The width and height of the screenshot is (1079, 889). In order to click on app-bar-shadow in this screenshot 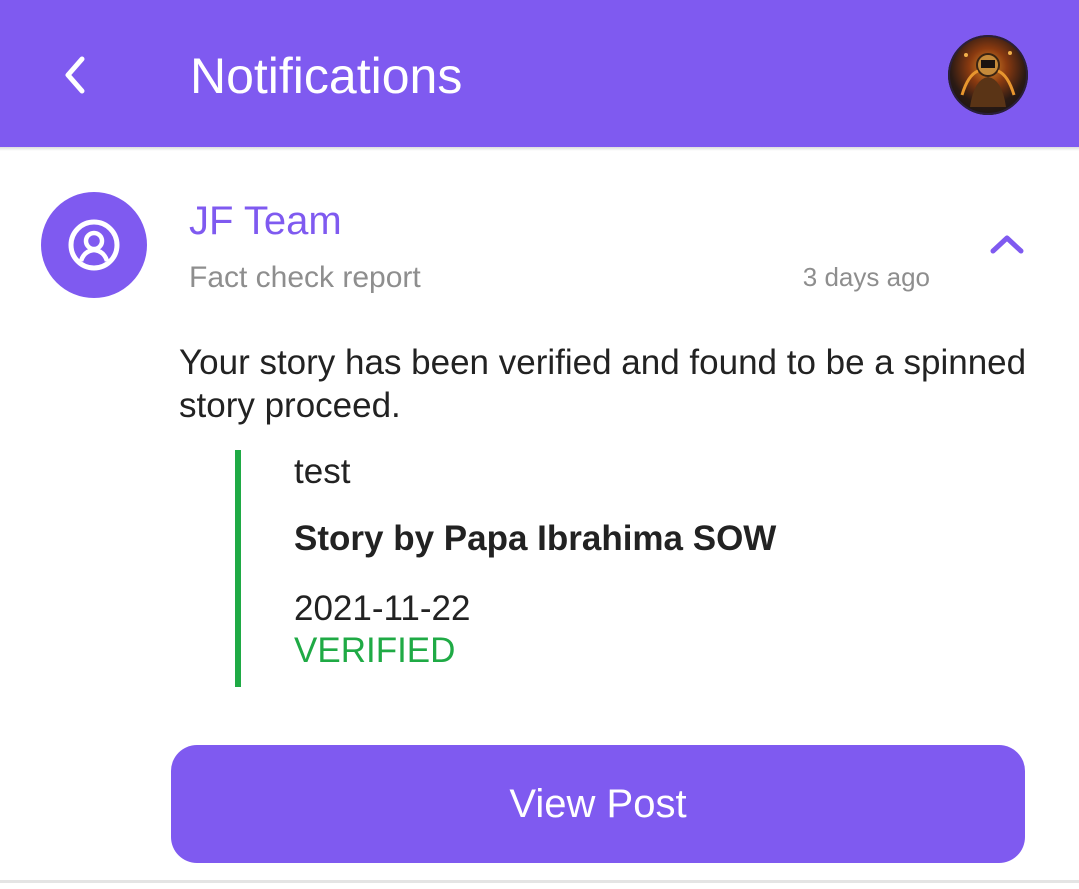, I will do `click(539, 149)`.